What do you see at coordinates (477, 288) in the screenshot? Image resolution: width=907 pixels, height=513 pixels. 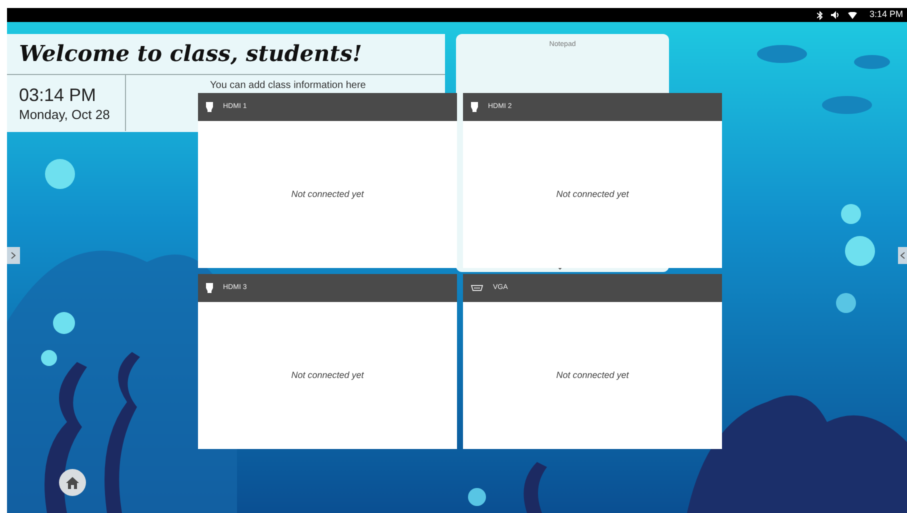 I see `connector-icon` at bounding box center [477, 288].